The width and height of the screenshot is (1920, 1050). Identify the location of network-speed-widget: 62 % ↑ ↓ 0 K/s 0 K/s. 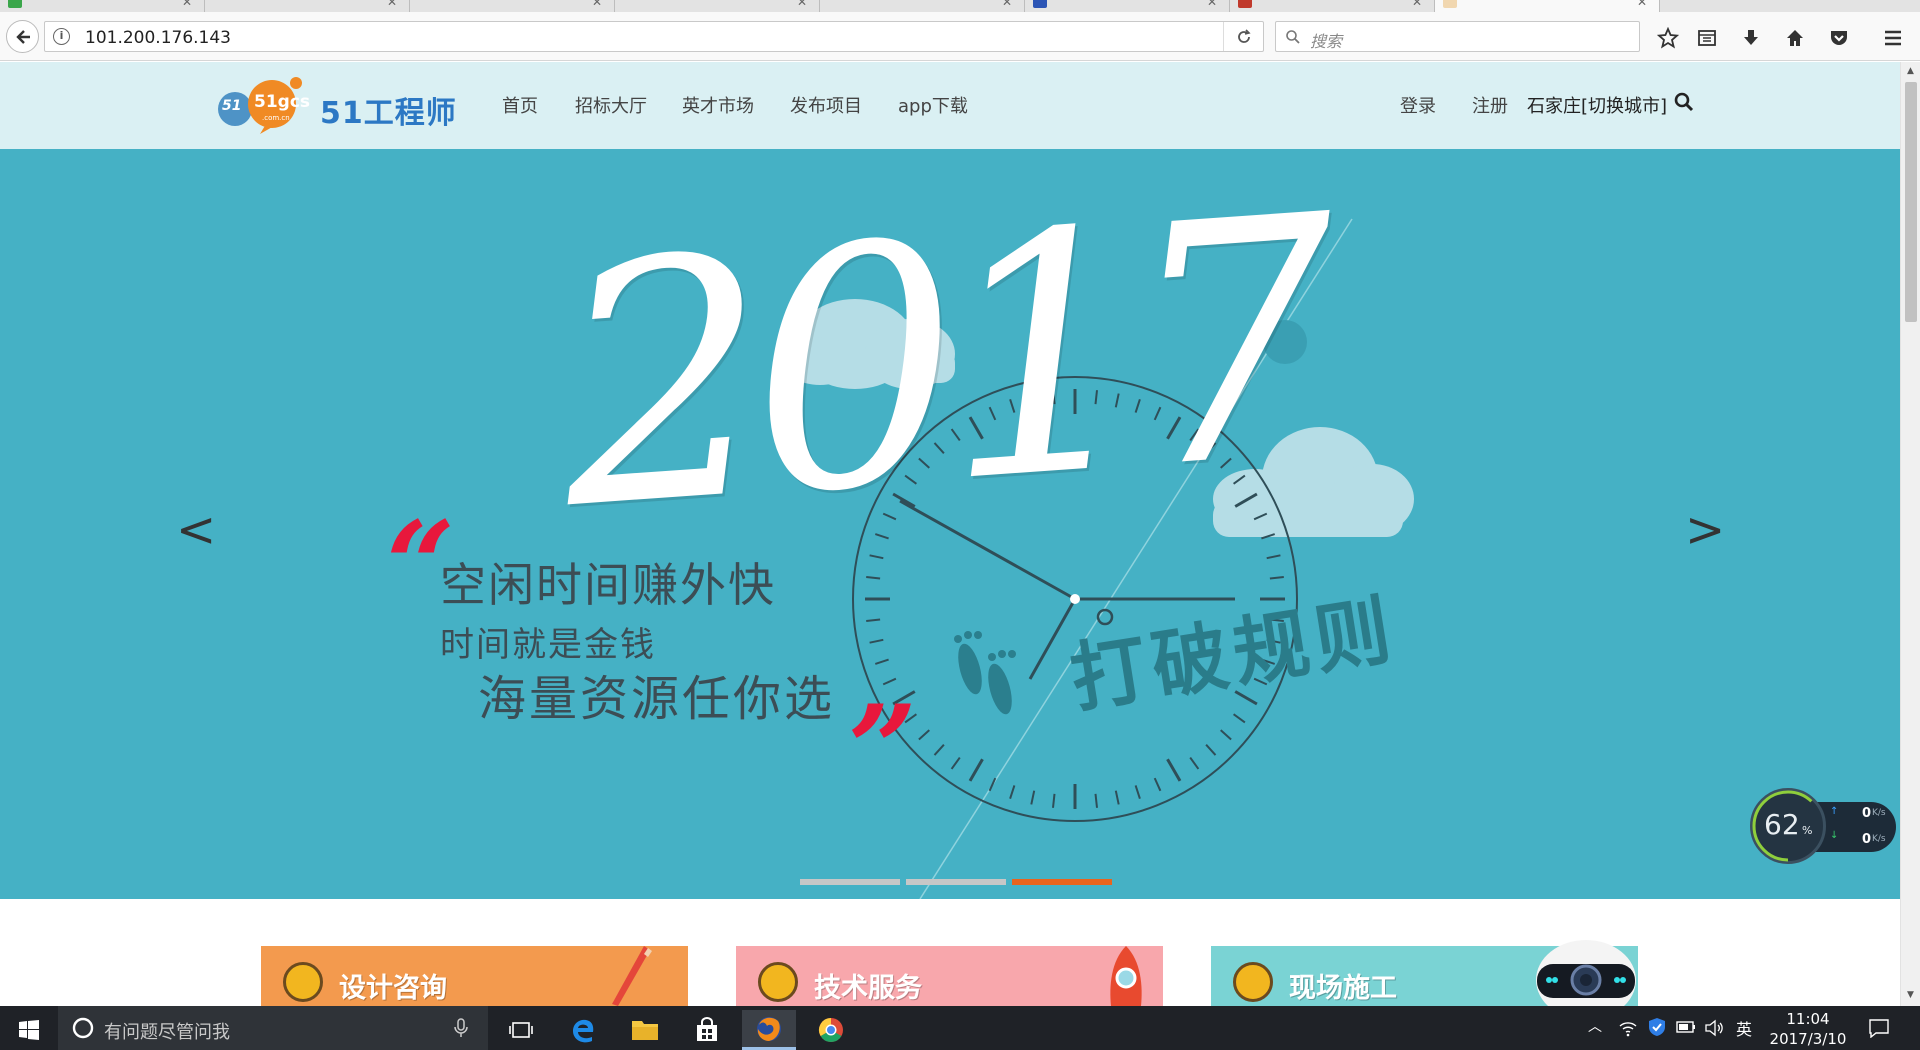
(1824, 826).